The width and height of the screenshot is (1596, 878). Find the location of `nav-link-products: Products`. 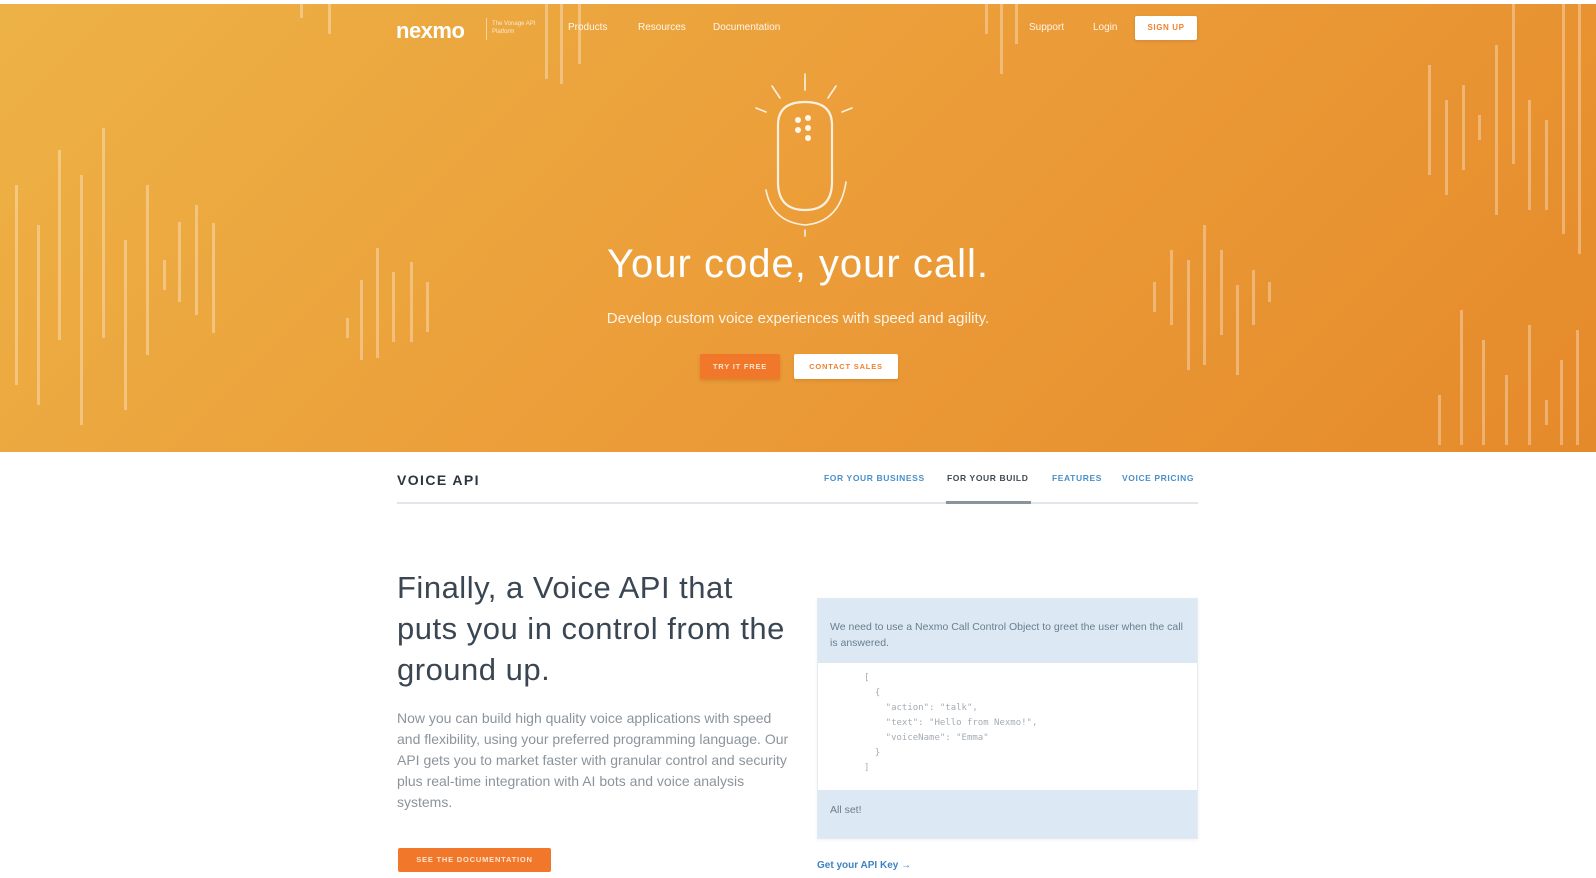

nav-link-products: Products is located at coordinates (587, 27).